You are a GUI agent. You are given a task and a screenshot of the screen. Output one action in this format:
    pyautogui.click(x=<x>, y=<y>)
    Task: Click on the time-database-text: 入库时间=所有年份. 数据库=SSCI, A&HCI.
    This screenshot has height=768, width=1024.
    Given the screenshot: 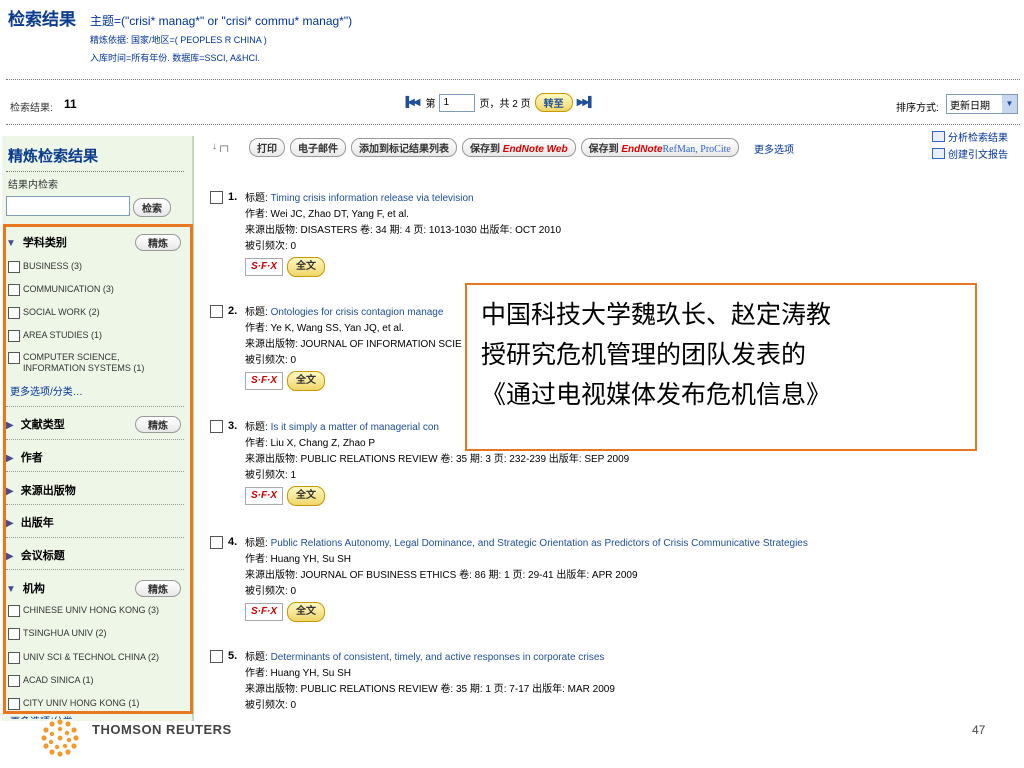 What is the action you would take?
    pyautogui.click(x=175, y=58)
    